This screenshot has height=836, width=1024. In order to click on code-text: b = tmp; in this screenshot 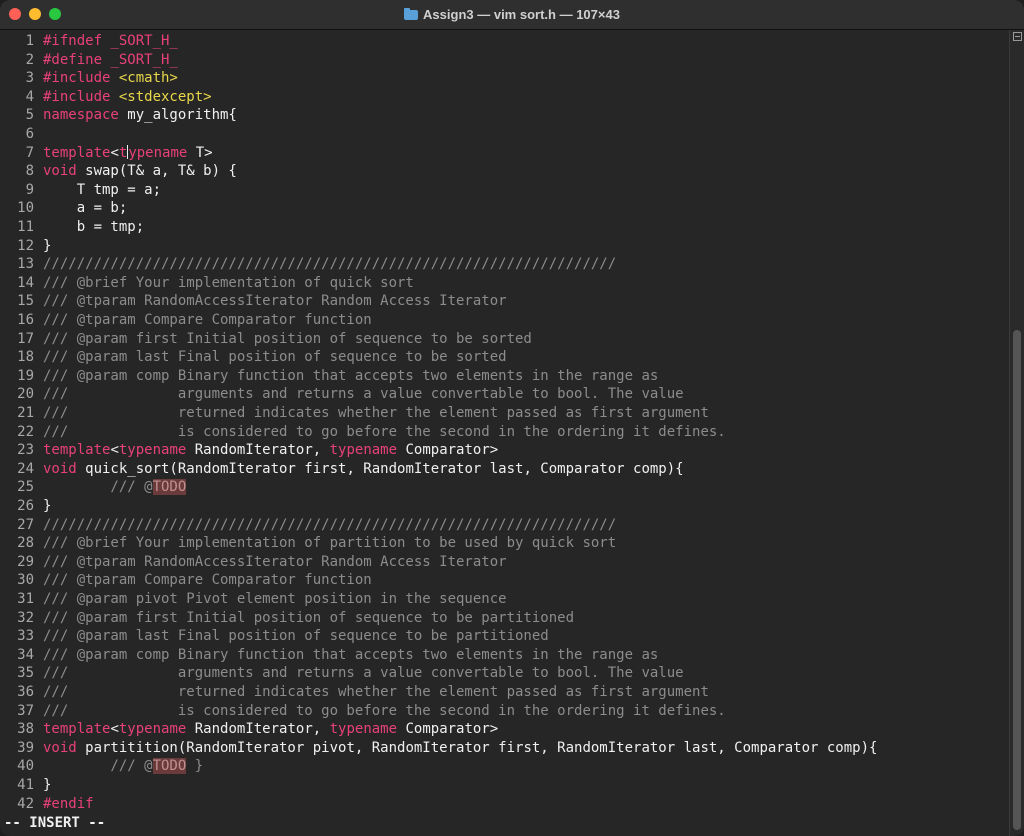, I will do `click(93, 227)`.